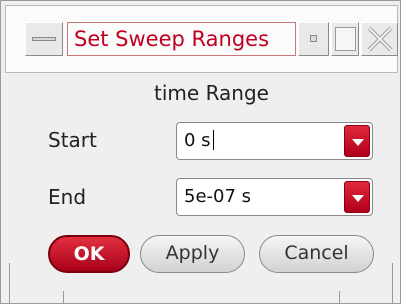 This screenshot has height=304, width=401. I want to click on end-value: 5e-07 s, so click(217, 197).